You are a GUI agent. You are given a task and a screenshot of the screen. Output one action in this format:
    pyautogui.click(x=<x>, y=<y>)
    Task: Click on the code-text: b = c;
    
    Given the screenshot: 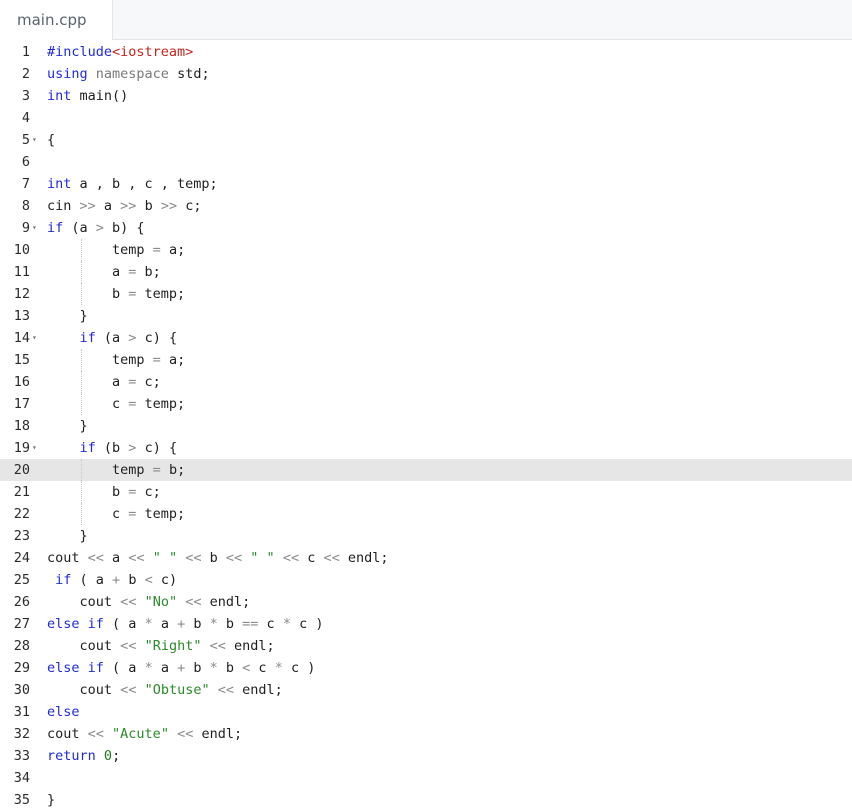 What is the action you would take?
    pyautogui.click(x=104, y=492)
    